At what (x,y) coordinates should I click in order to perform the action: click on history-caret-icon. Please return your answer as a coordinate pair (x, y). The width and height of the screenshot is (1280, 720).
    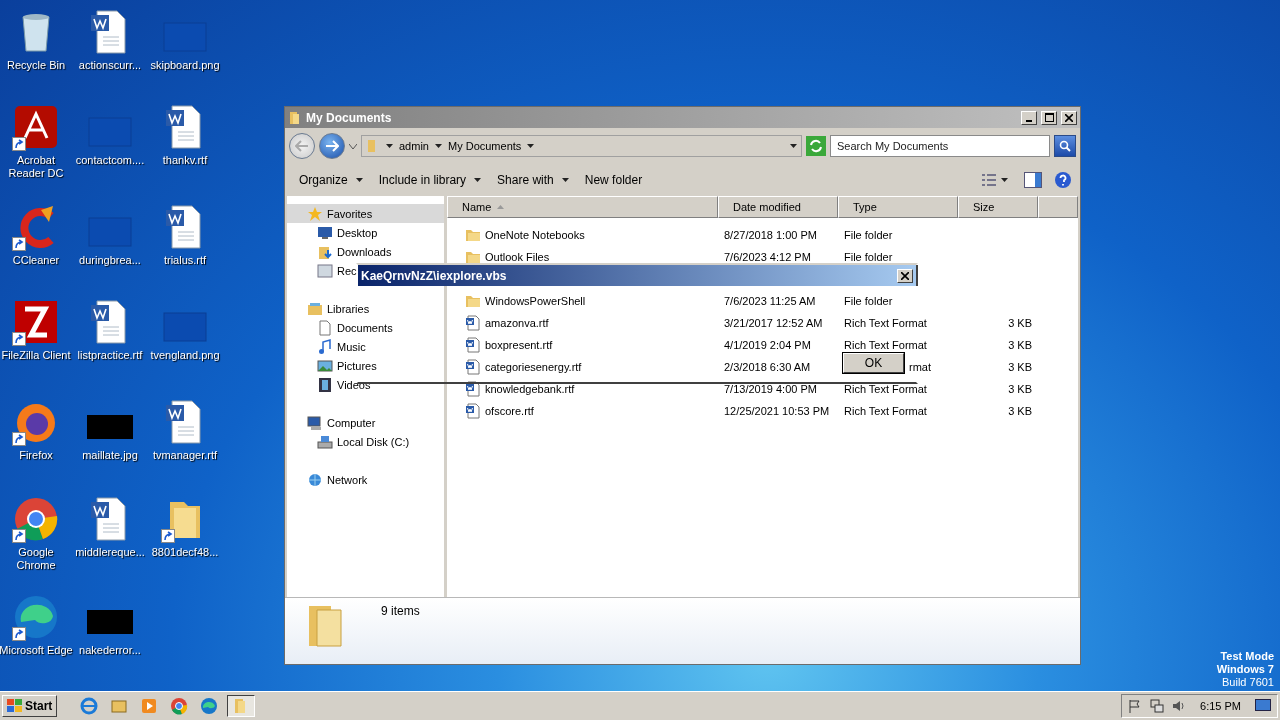
    Looking at the image, I should click on (353, 146).